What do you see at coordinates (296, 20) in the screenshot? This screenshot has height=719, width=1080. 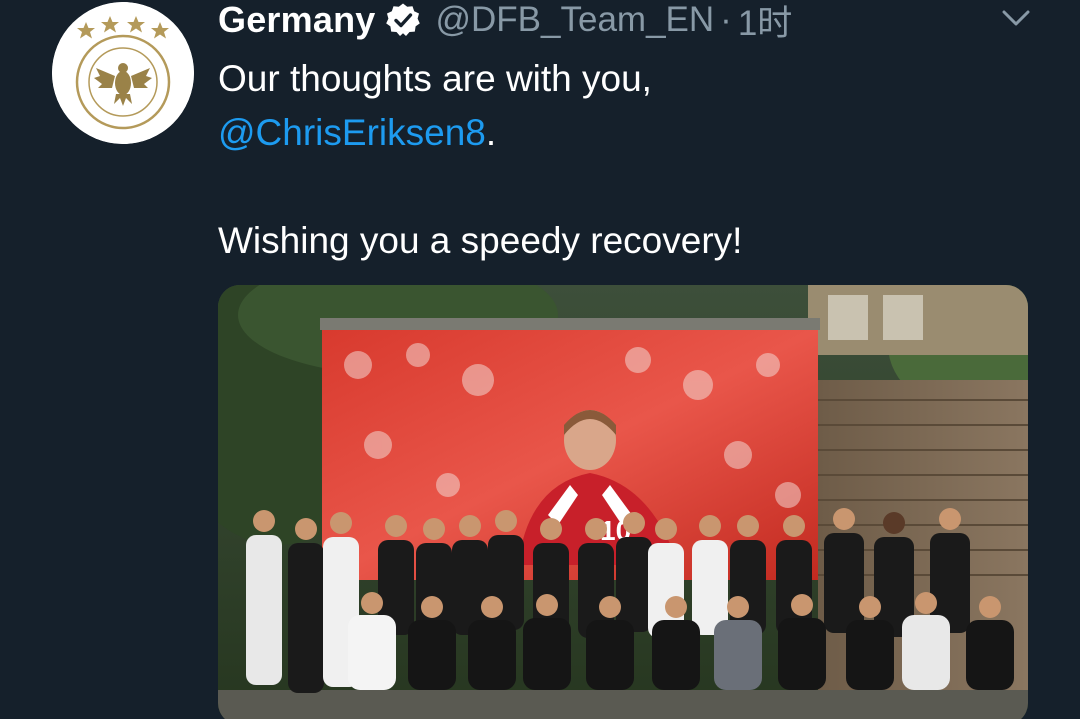 I see `display-name: Germany` at bounding box center [296, 20].